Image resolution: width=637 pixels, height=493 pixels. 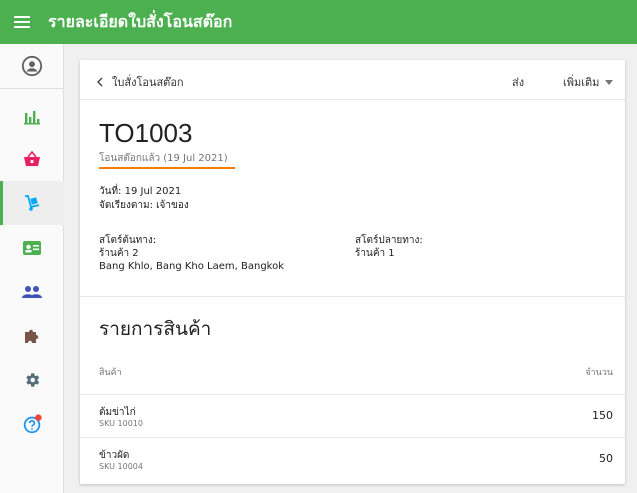 I want to click on order-date: วันที่: 19 Jul 2021, so click(x=140, y=191).